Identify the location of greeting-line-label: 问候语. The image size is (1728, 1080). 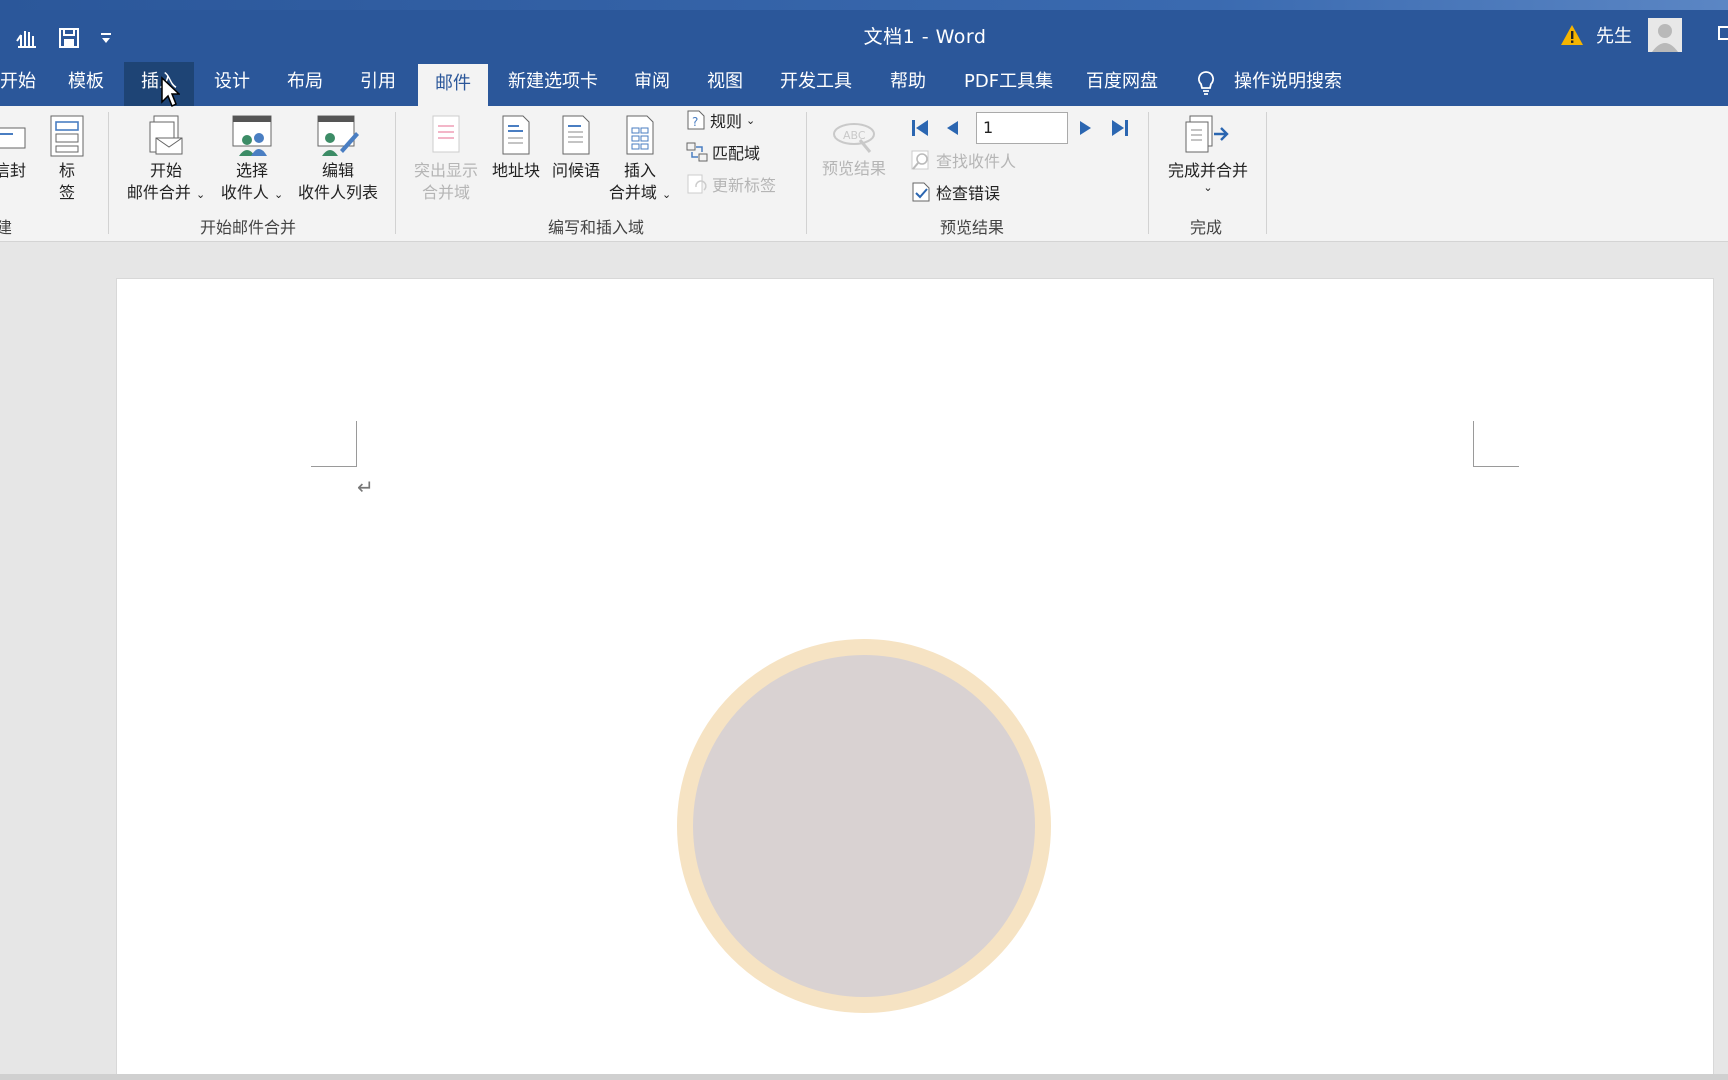
(575, 170).